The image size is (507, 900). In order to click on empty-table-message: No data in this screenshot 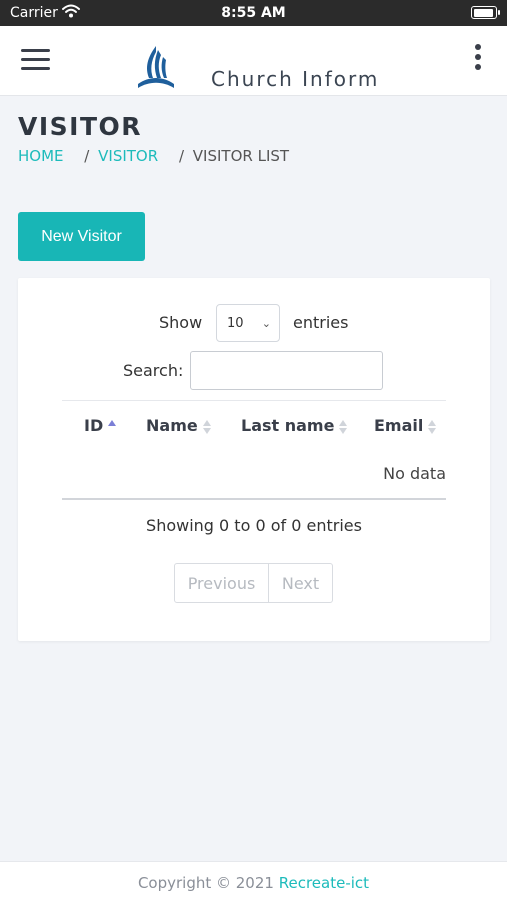, I will do `click(414, 473)`.